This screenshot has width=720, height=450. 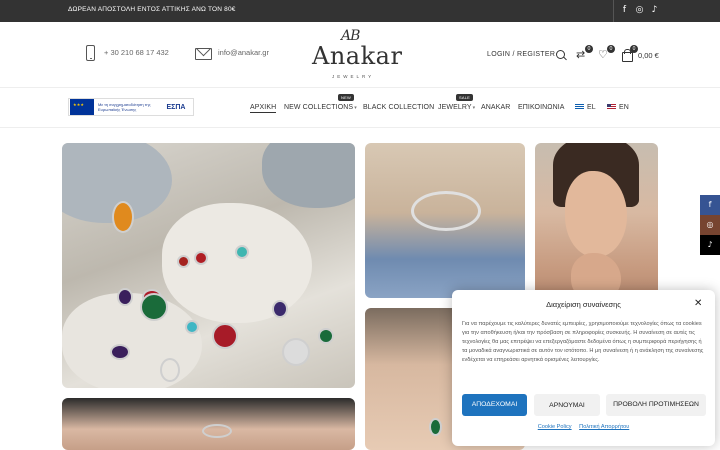 I want to click on nav-item-black-collection: BLACK COLLECTION, so click(x=398, y=107).